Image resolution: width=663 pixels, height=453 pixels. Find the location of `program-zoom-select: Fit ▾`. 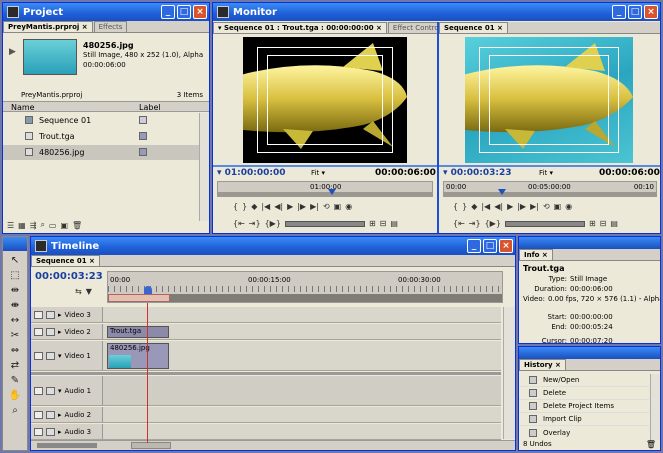

program-zoom-select: Fit ▾ is located at coordinates (546, 173).